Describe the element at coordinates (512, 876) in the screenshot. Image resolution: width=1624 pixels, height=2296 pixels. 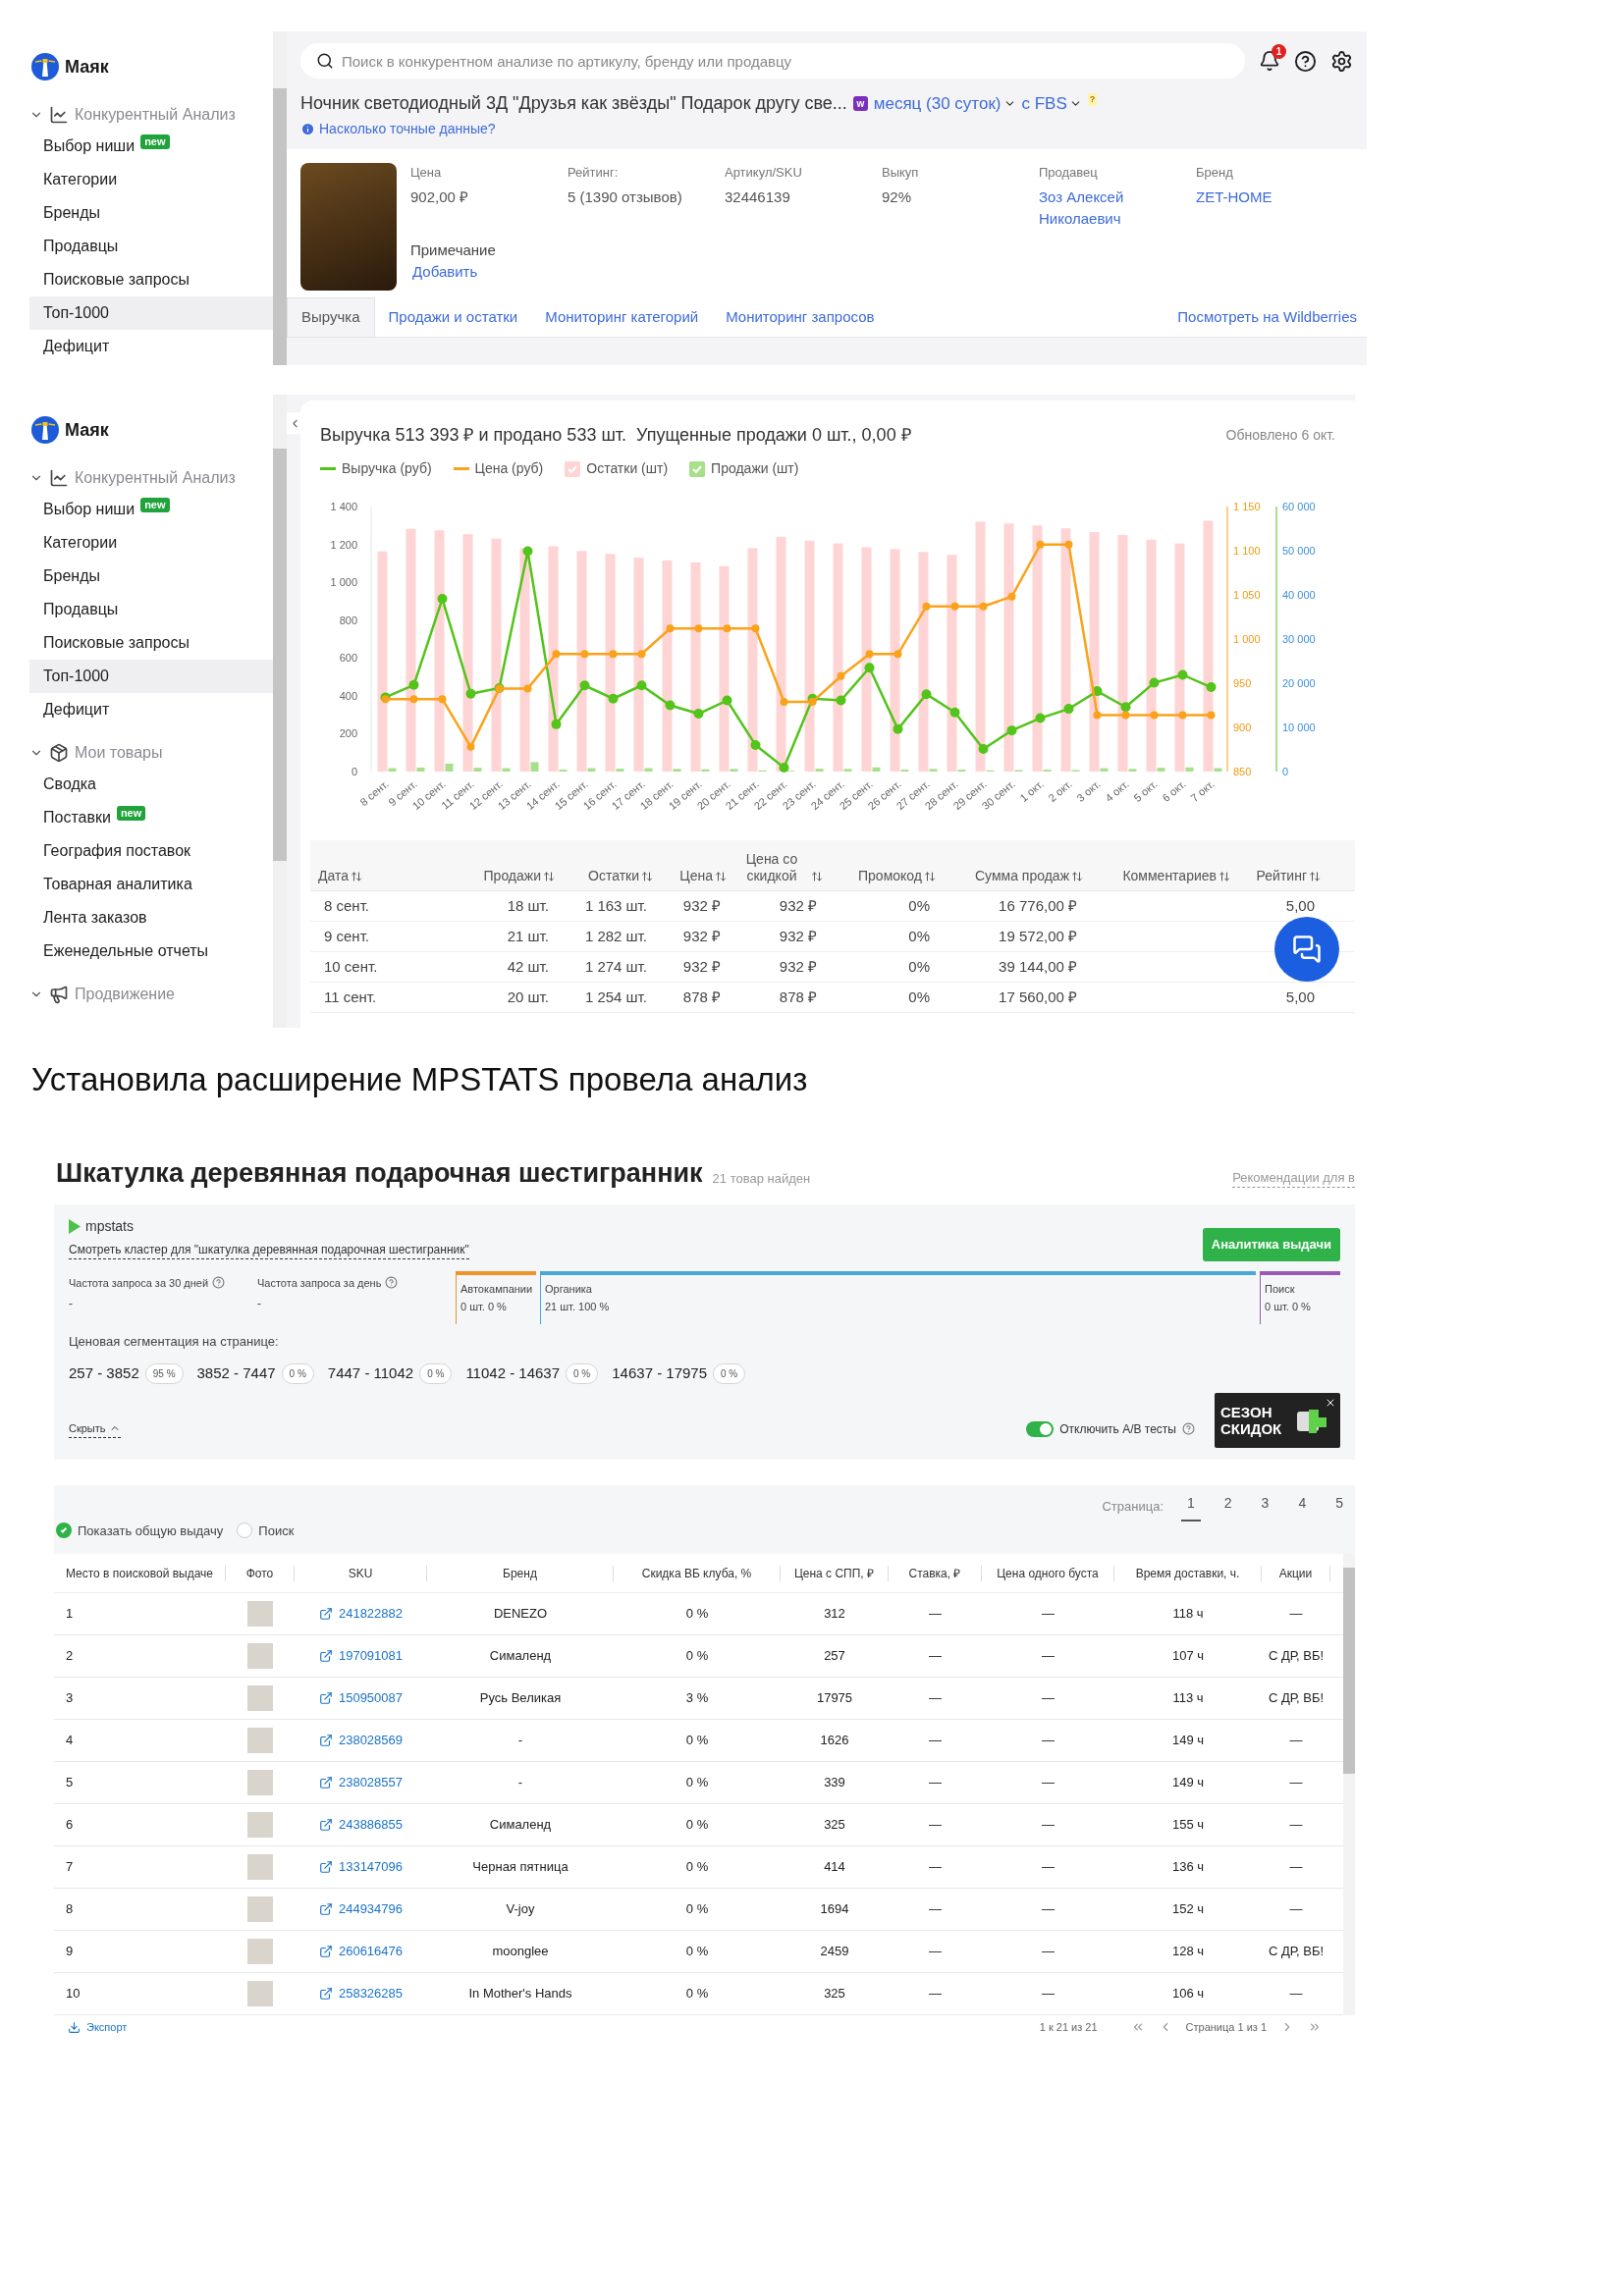
I see `column-header: Продажи` at that location.